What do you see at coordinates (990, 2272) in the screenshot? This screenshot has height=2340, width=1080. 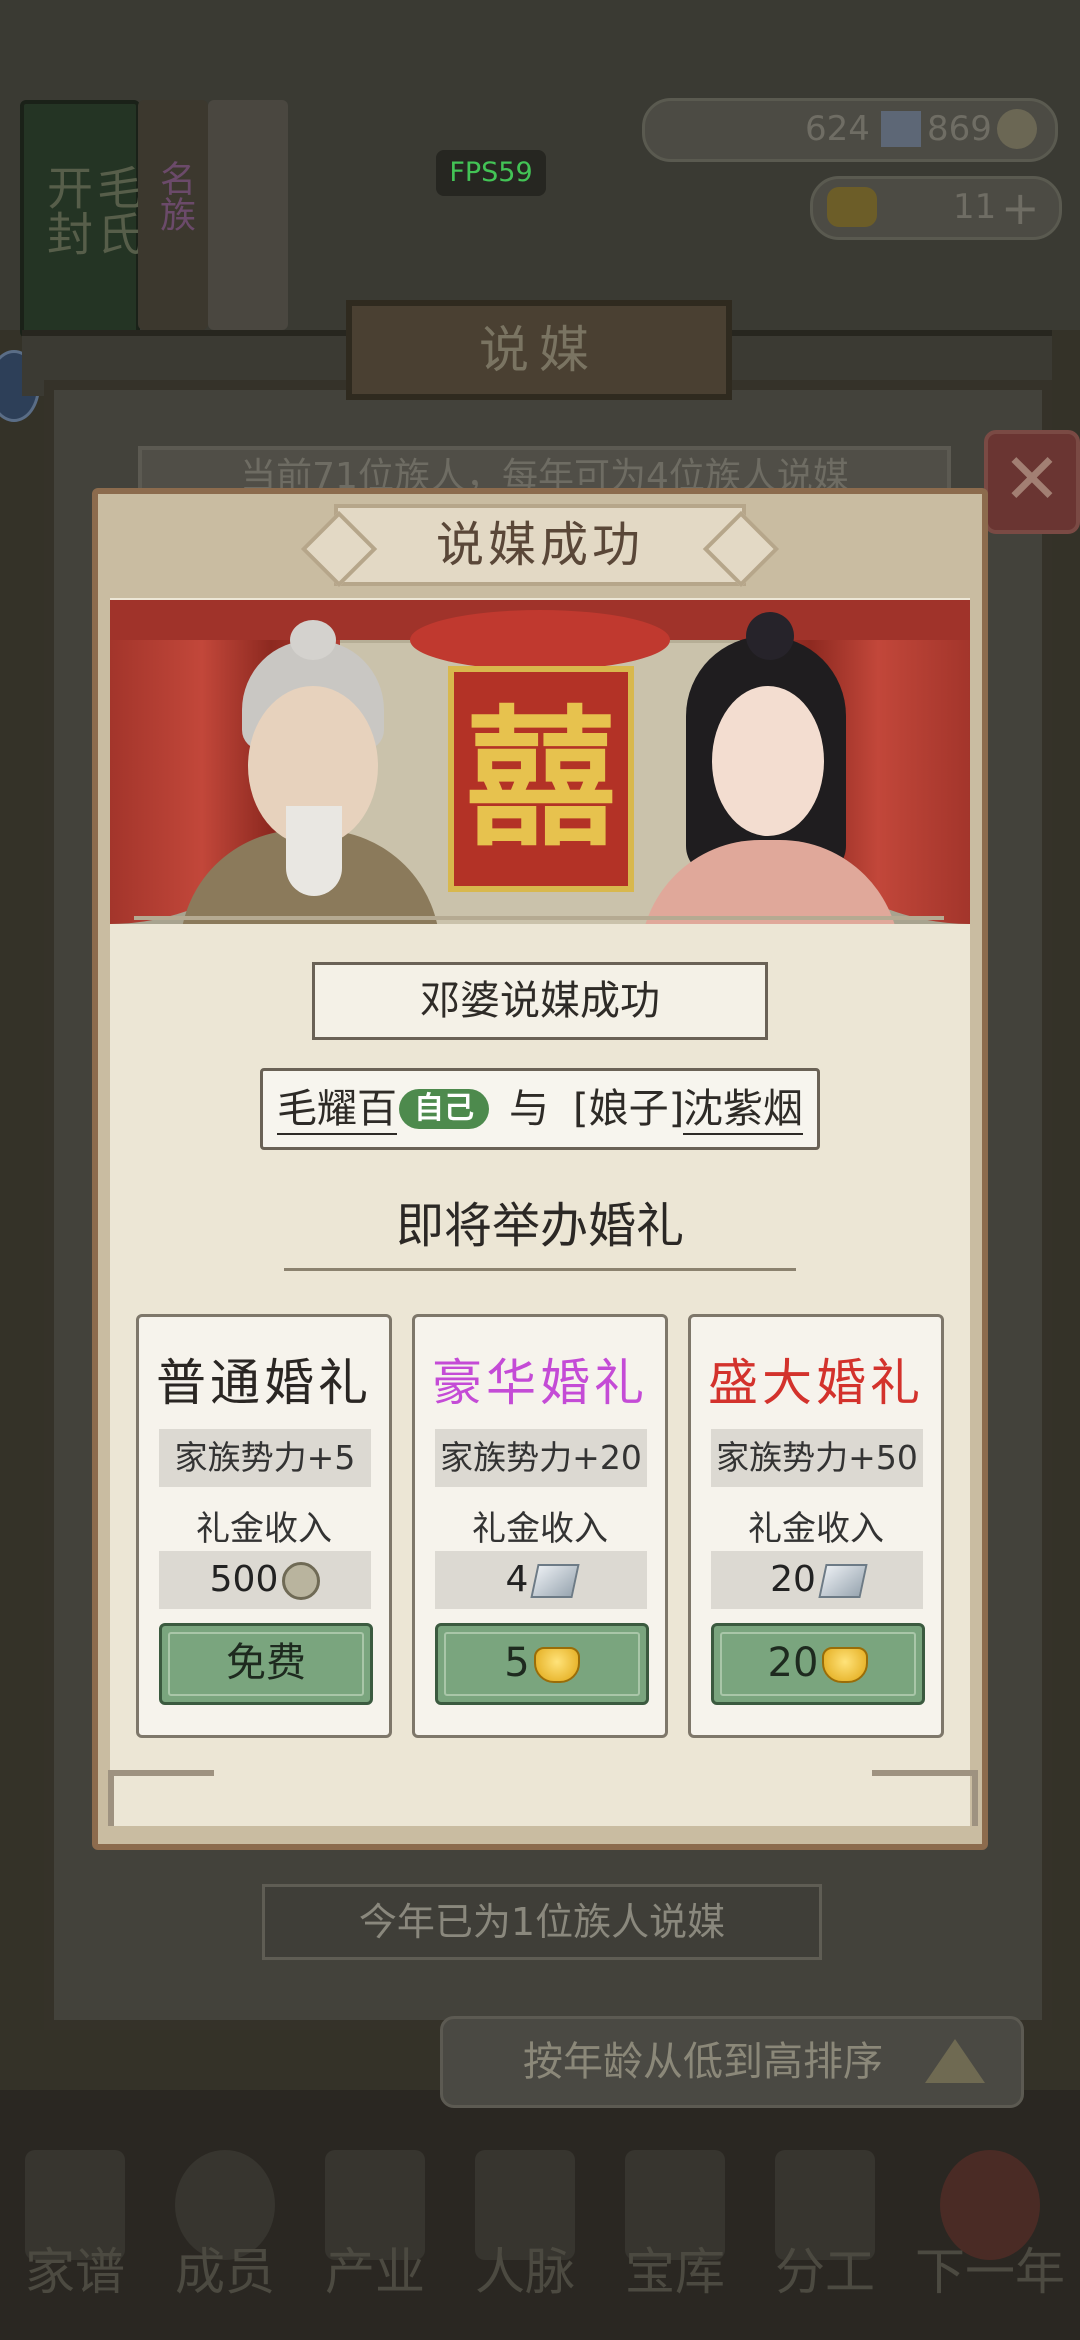 I see `nav-label: 下一年` at bounding box center [990, 2272].